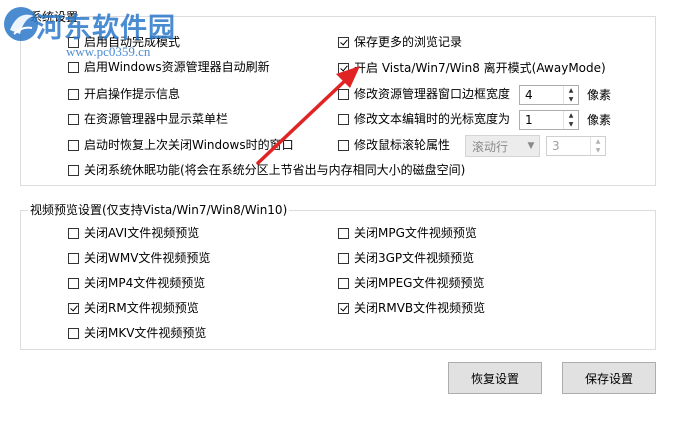 The image size is (677, 437). What do you see at coordinates (159, 210) in the screenshot?
I see `video-preview-title: 视频预览设置(仅支持Vista/Win7/Win8/Win10)` at bounding box center [159, 210].